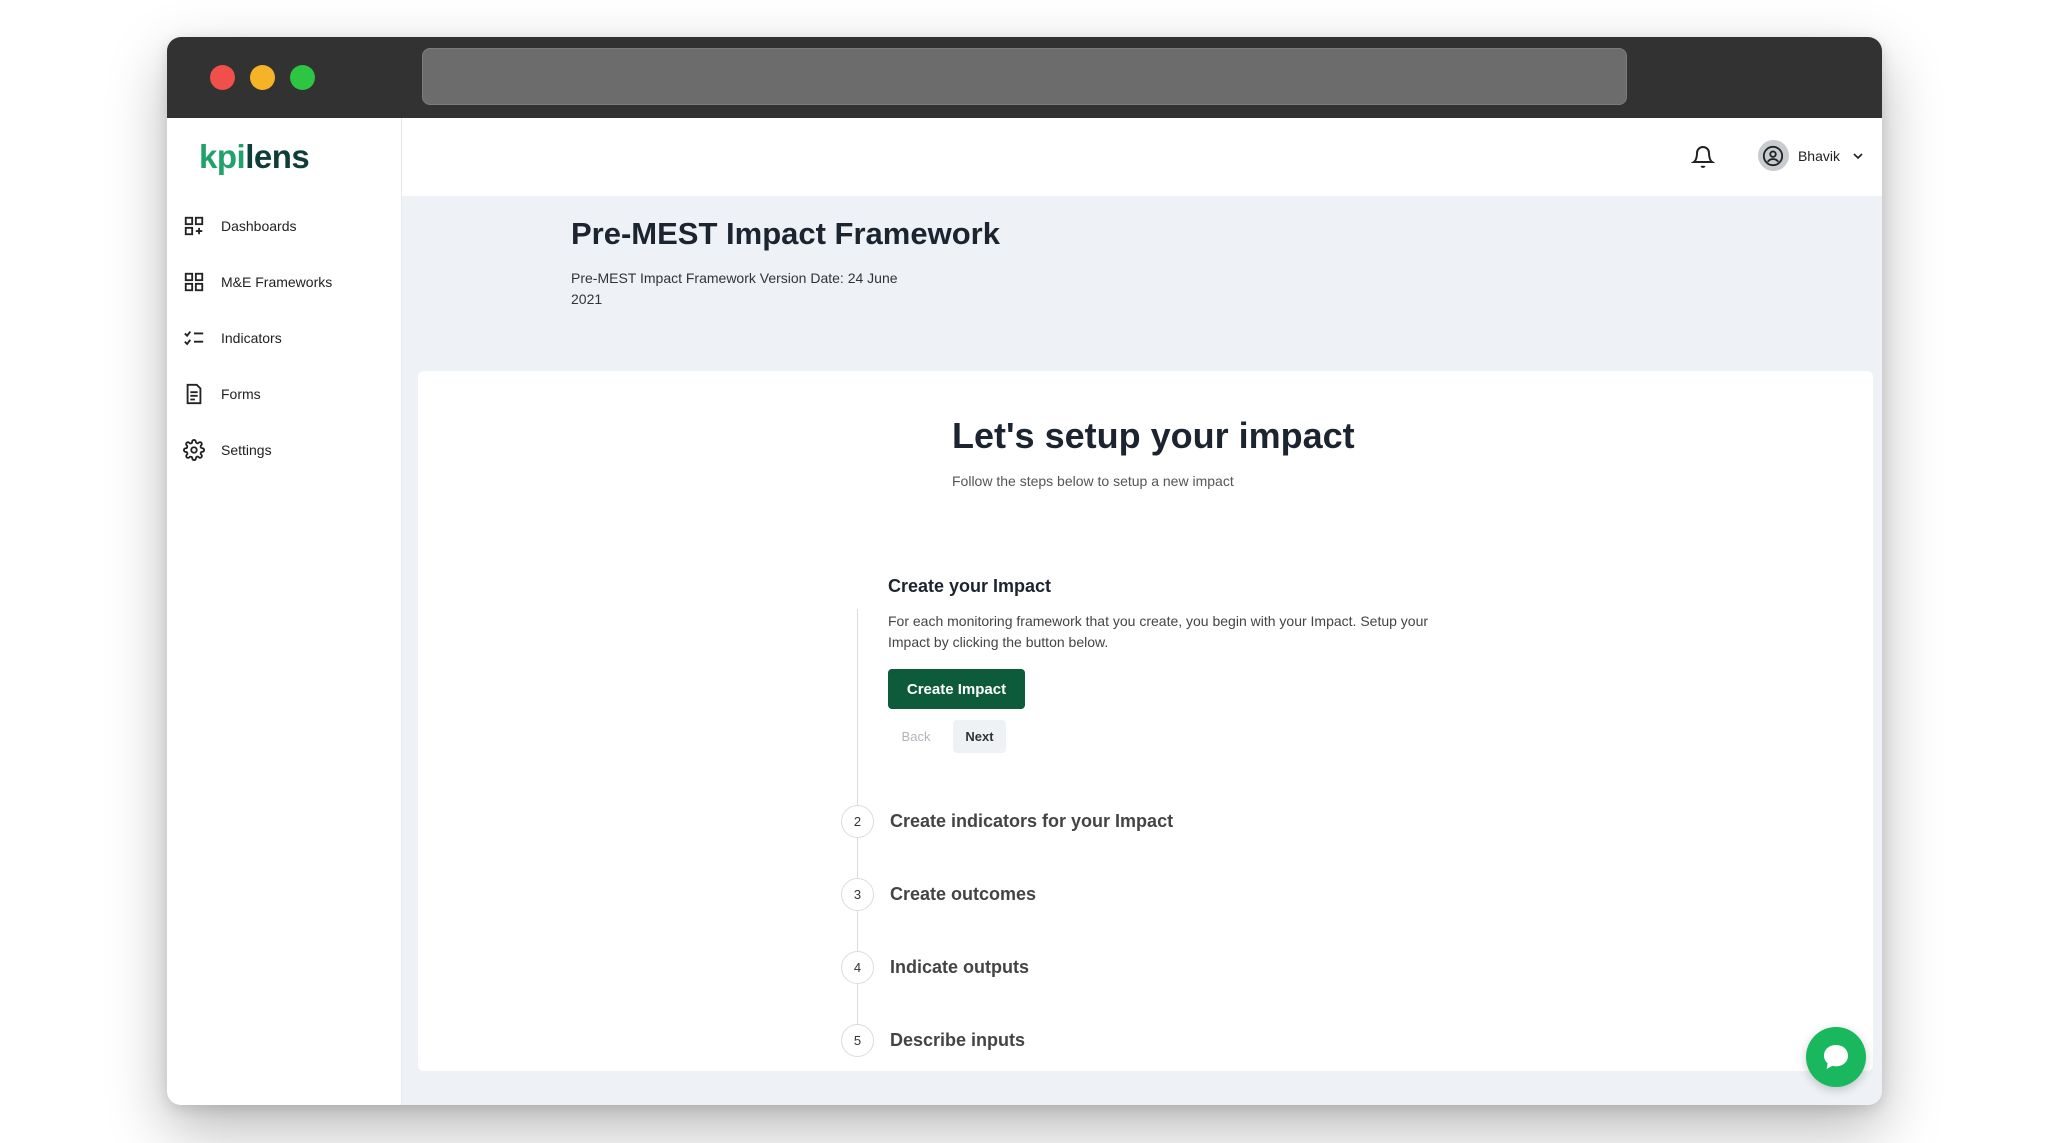  Describe the element at coordinates (857, 821) in the screenshot. I see `step-number: 2` at that location.